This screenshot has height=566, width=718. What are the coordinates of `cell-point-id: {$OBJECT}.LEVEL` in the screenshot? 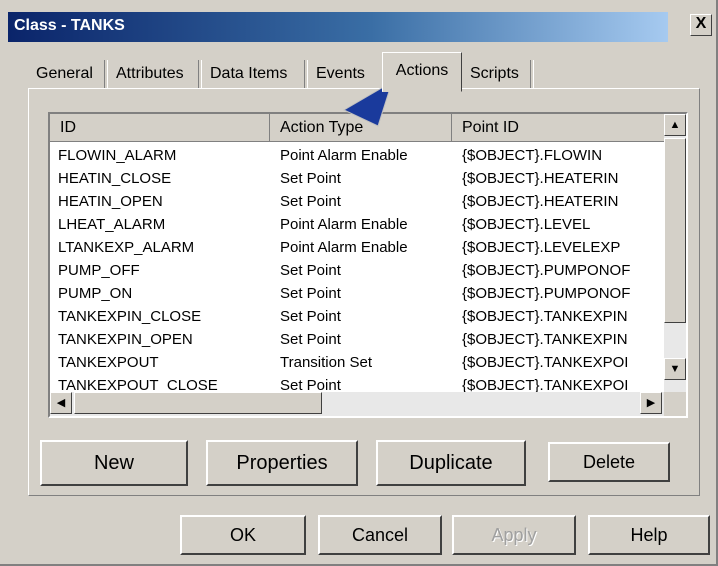 It's located at (526, 224).